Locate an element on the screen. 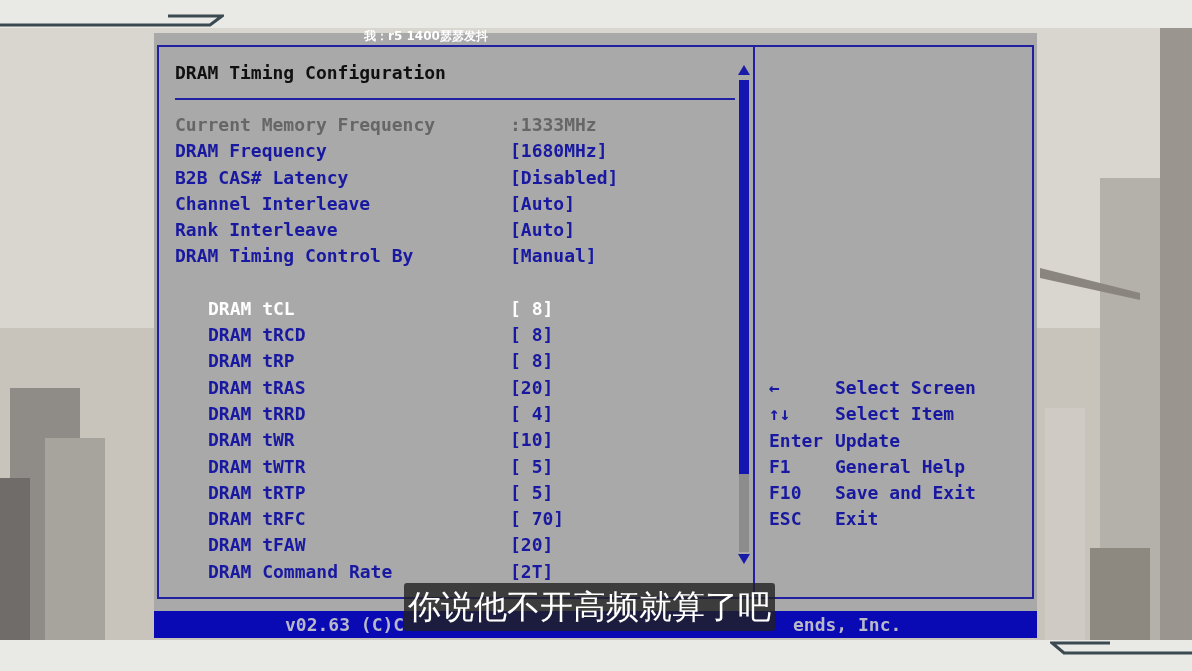 This screenshot has height=671, width=1192. scroll-up-icon is located at coordinates (744, 70).